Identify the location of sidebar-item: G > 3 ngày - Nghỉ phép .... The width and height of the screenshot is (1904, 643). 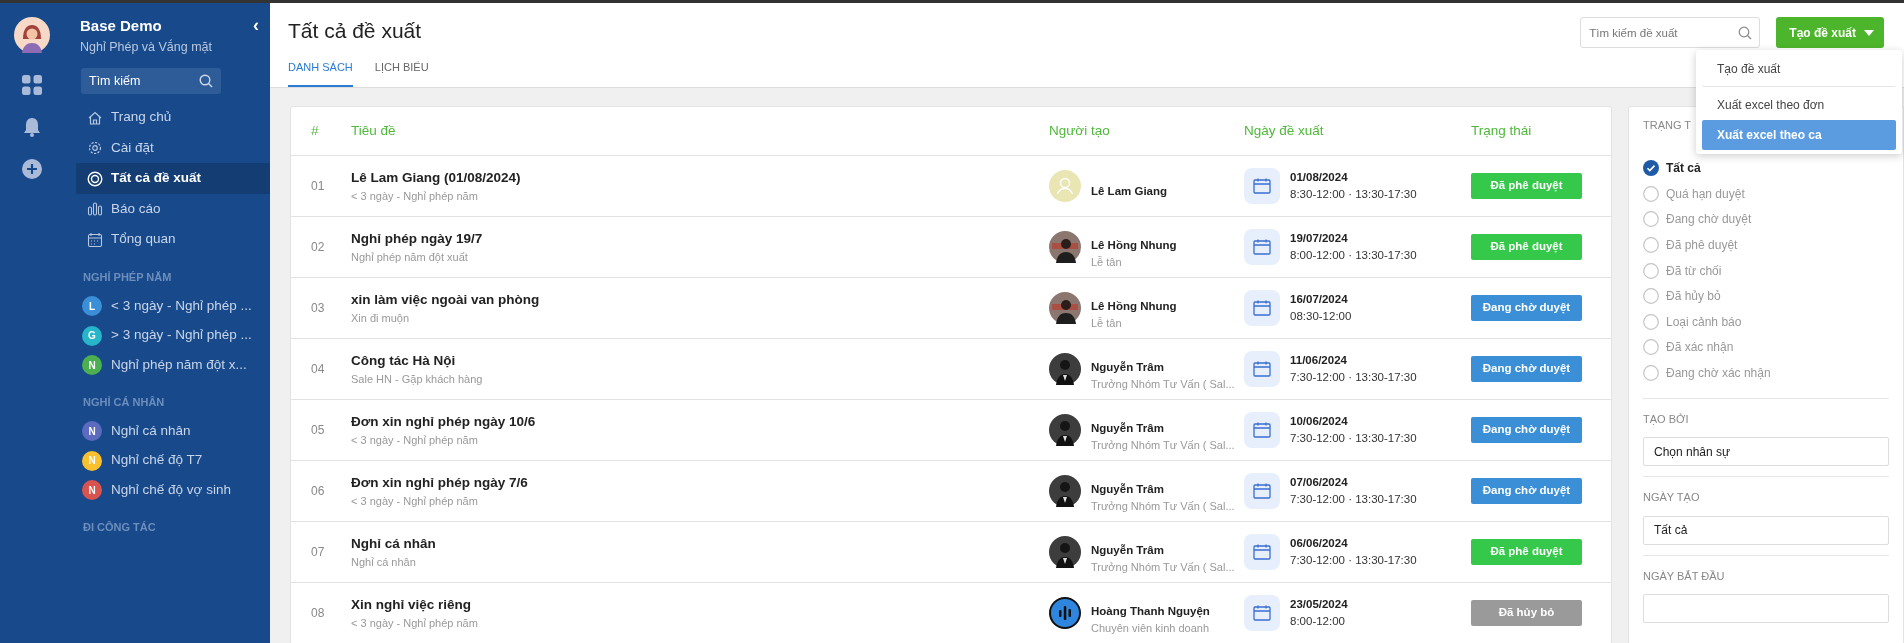
(173, 335).